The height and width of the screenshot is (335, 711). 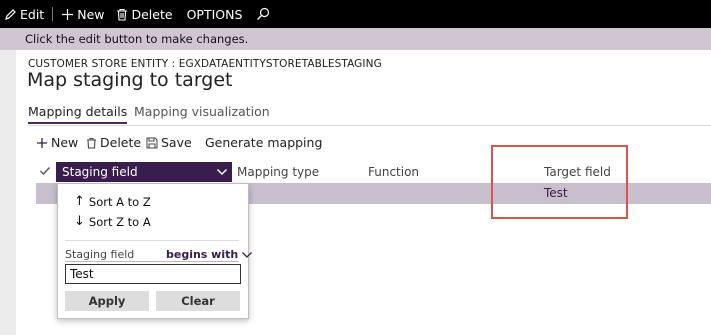 What do you see at coordinates (202, 111) in the screenshot?
I see `tab-mapping-visualization: Mapping visualization` at bounding box center [202, 111].